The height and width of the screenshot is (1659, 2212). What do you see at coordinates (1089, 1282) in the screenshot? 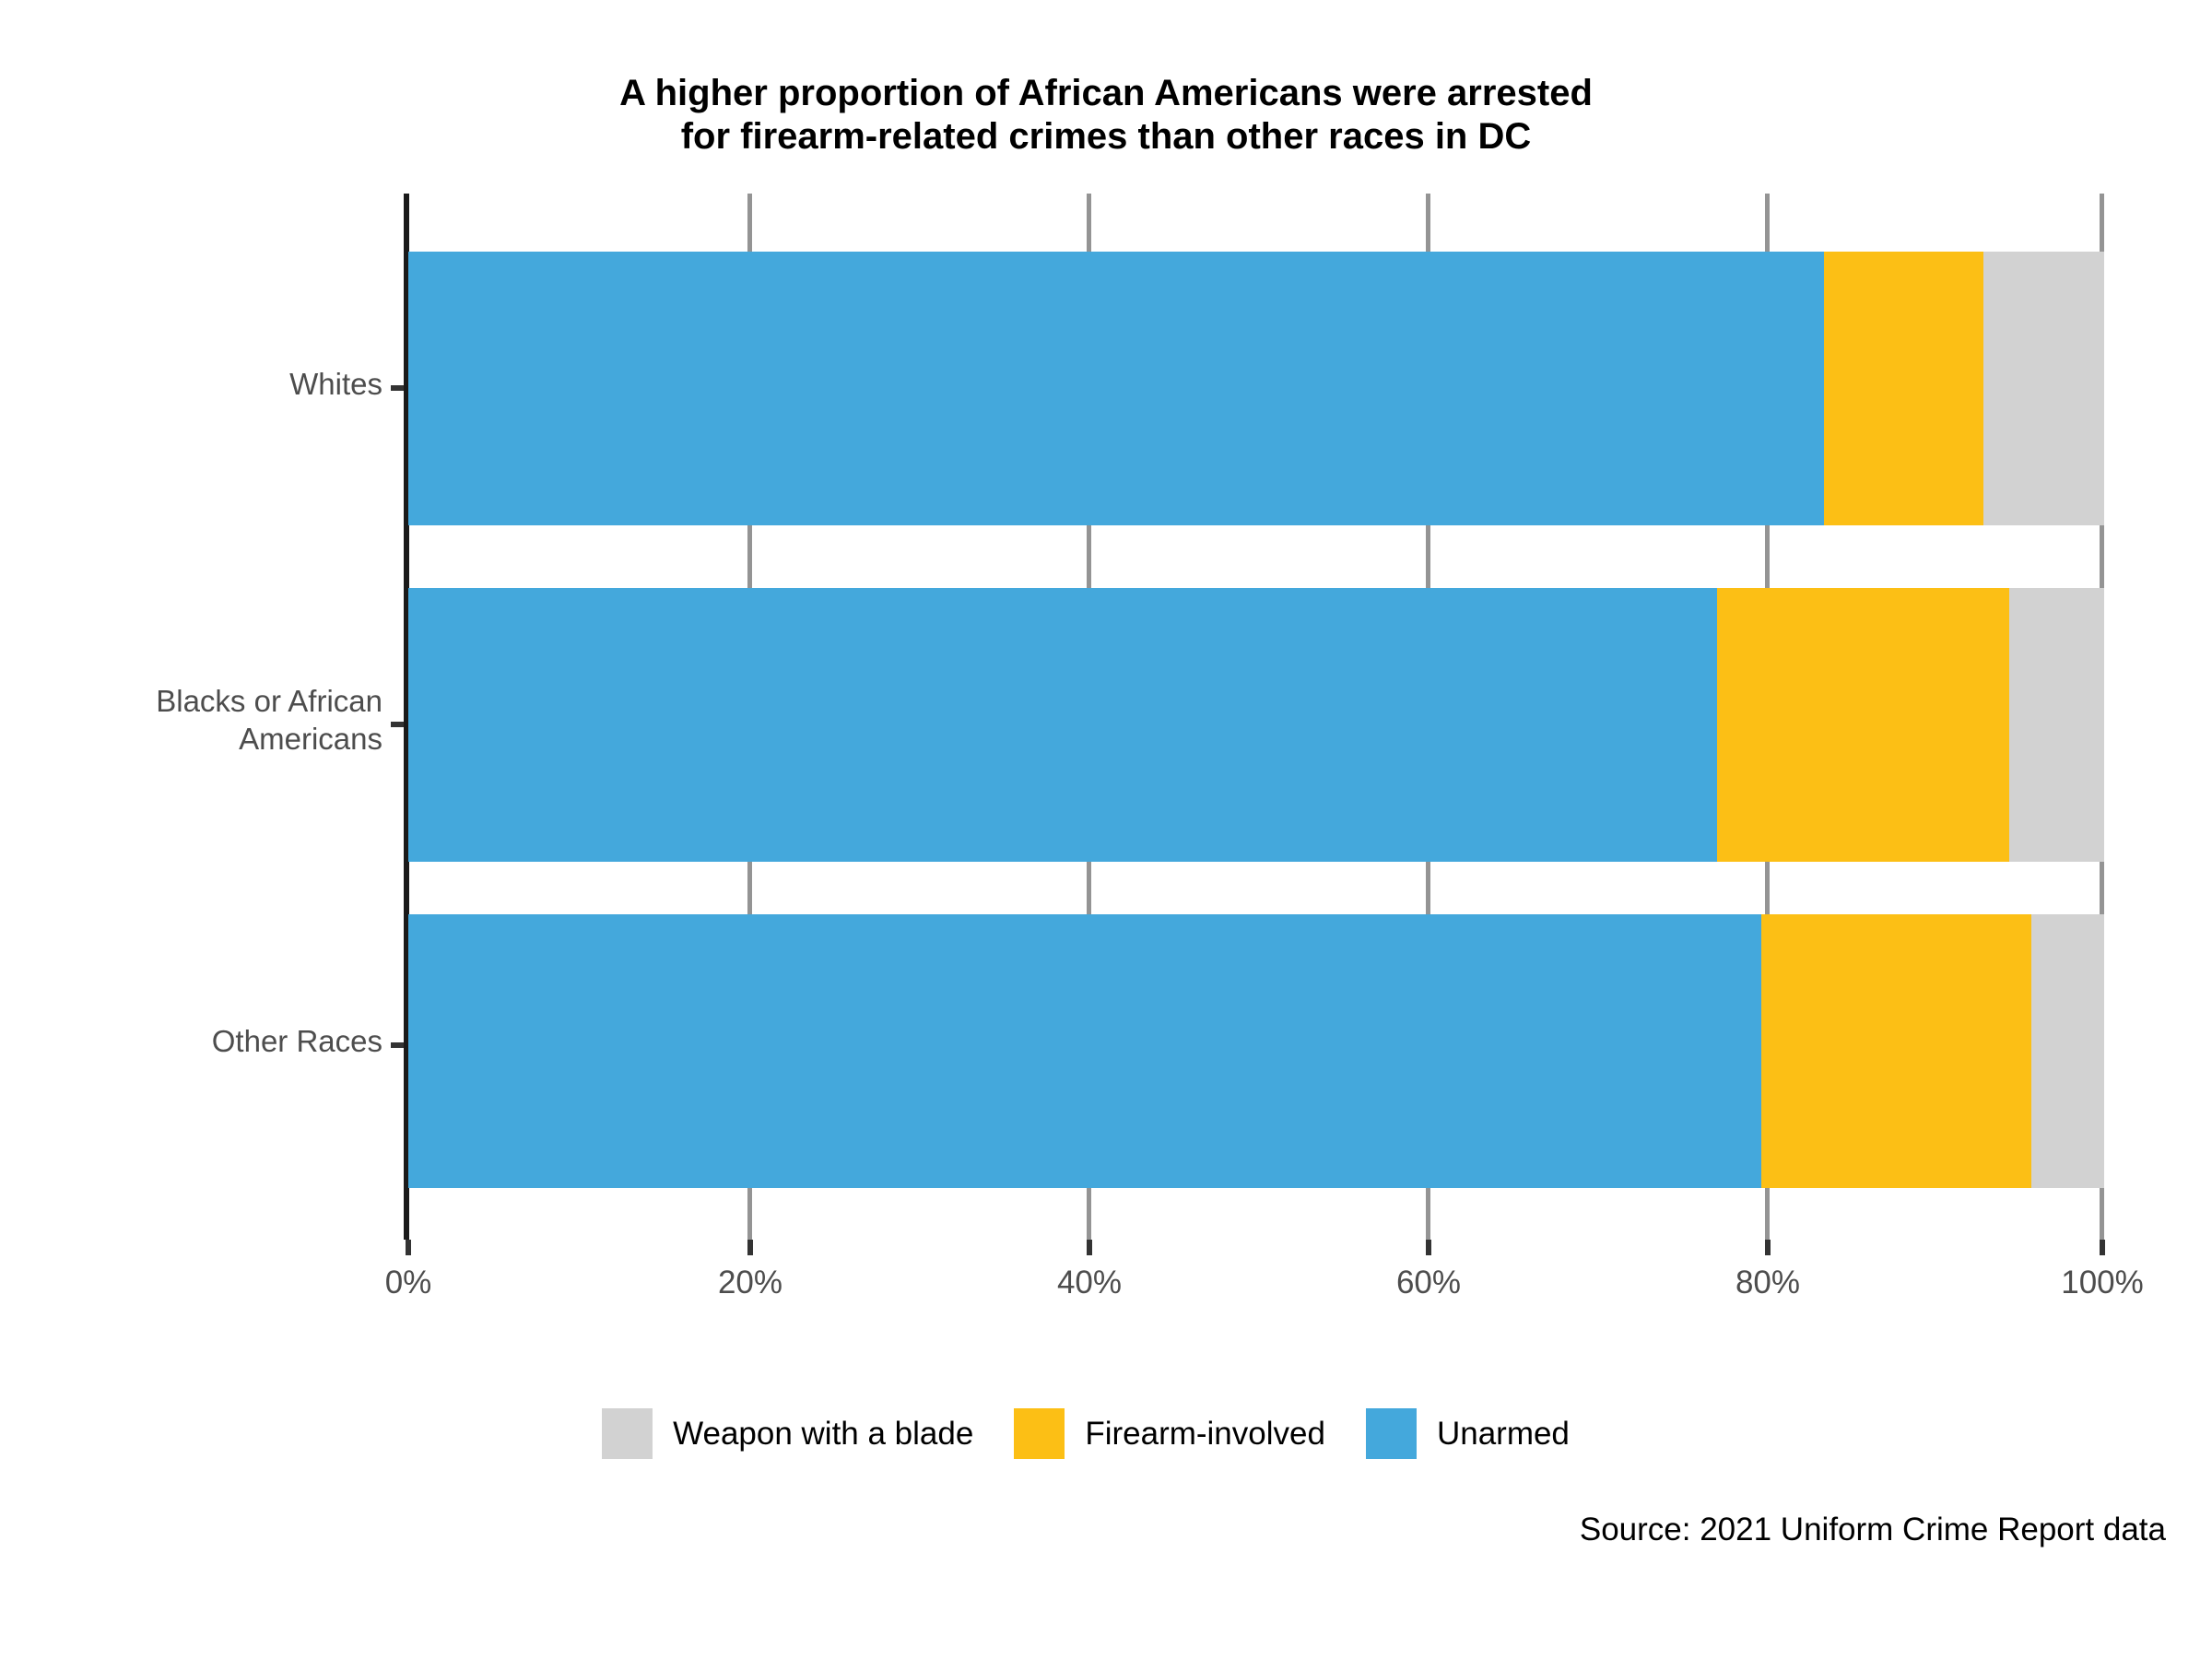
I see `x-tick-label-40: 40%` at bounding box center [1089, 1282].